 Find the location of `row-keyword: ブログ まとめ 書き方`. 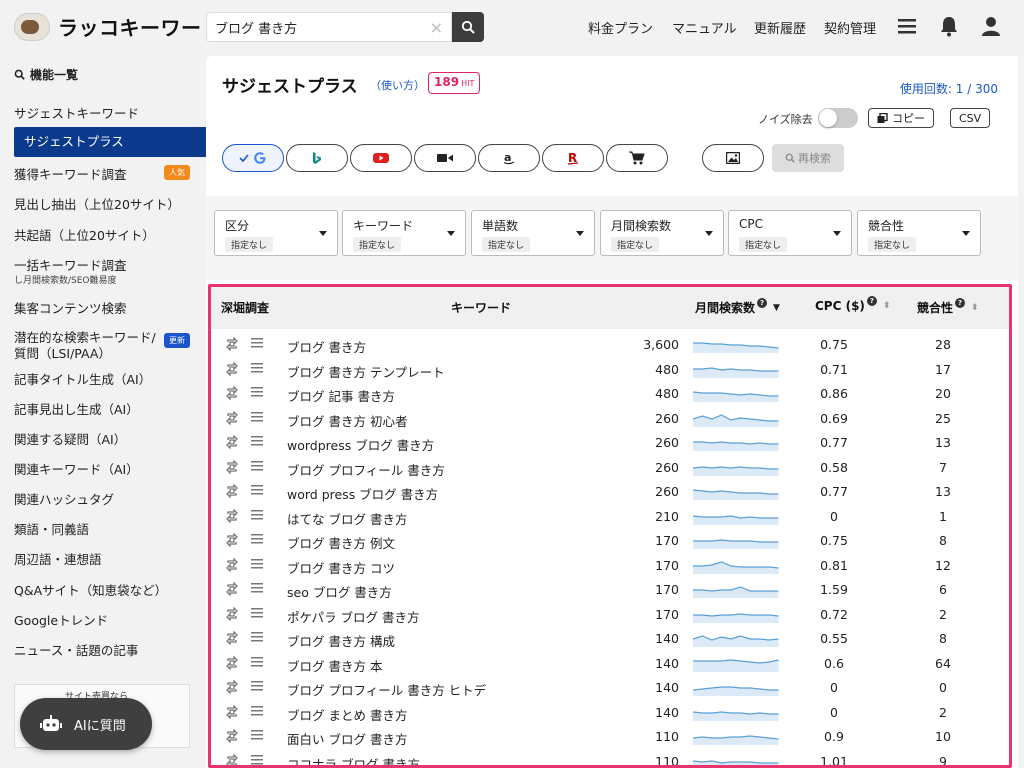

row-keyword: ブログ まとめ 書き方 is located at coordinates (347, 714).